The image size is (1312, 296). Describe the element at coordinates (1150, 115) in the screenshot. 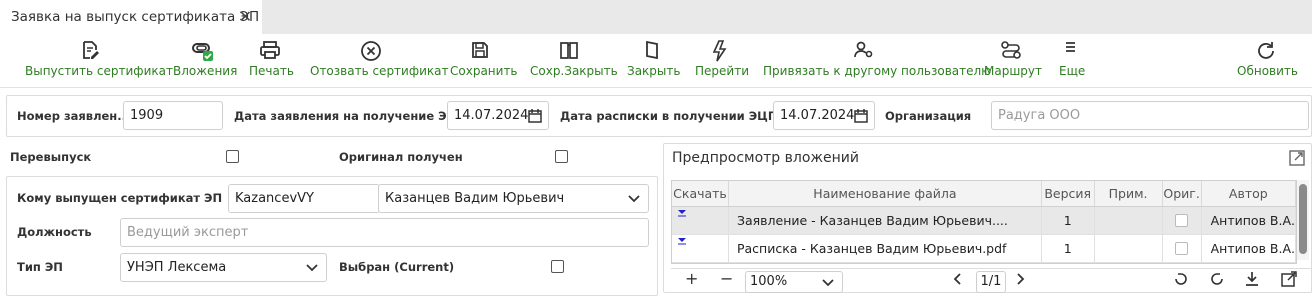

I see `org-field: Радуга ООО` at that location.